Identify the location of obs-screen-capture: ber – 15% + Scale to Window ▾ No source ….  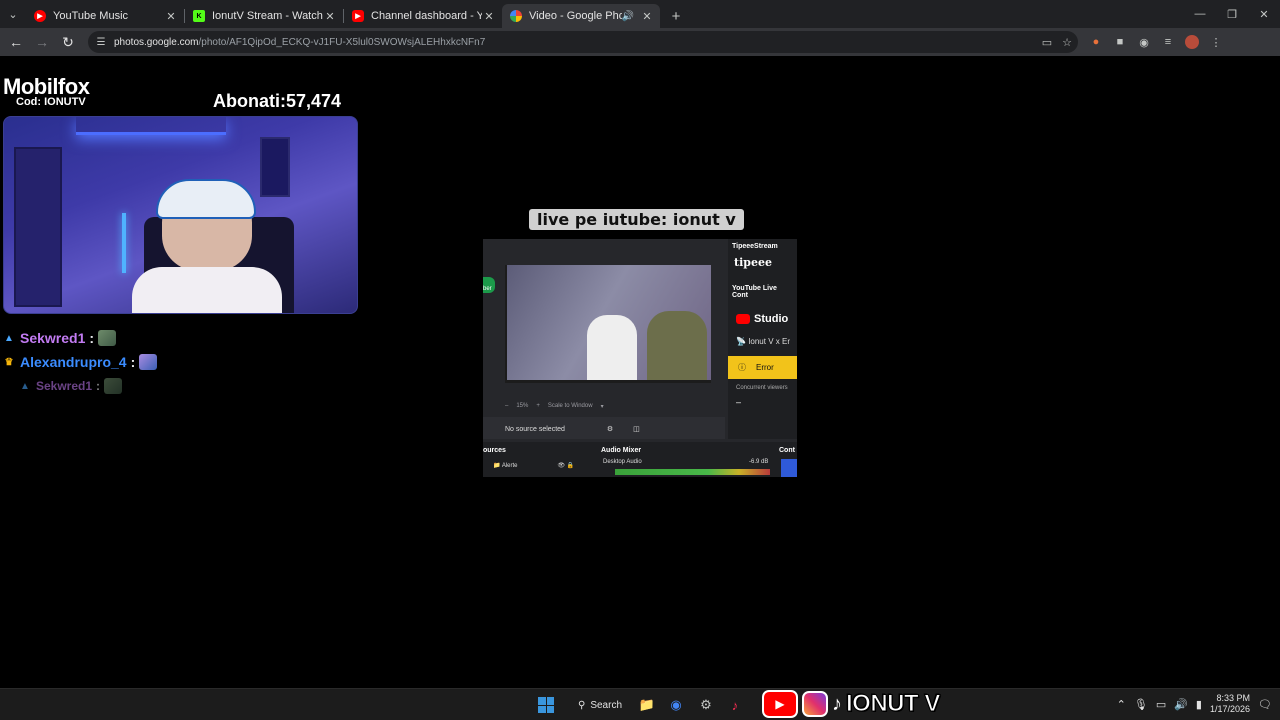
(640, 358).